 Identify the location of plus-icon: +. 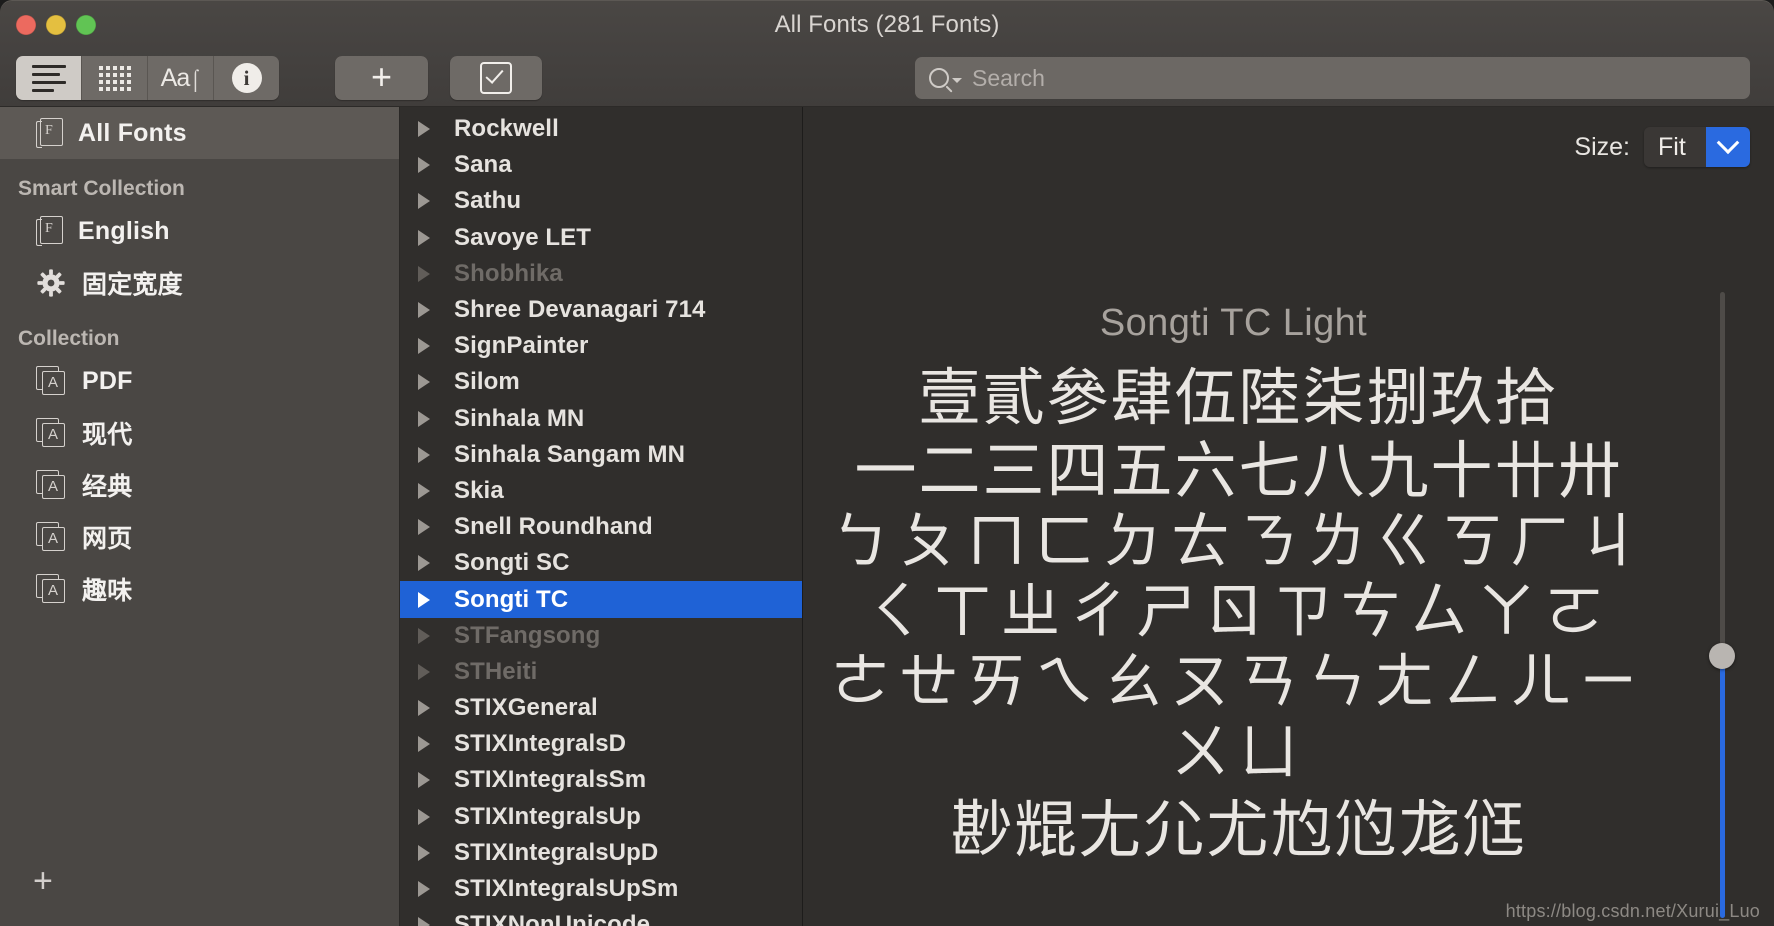
(381, 76).